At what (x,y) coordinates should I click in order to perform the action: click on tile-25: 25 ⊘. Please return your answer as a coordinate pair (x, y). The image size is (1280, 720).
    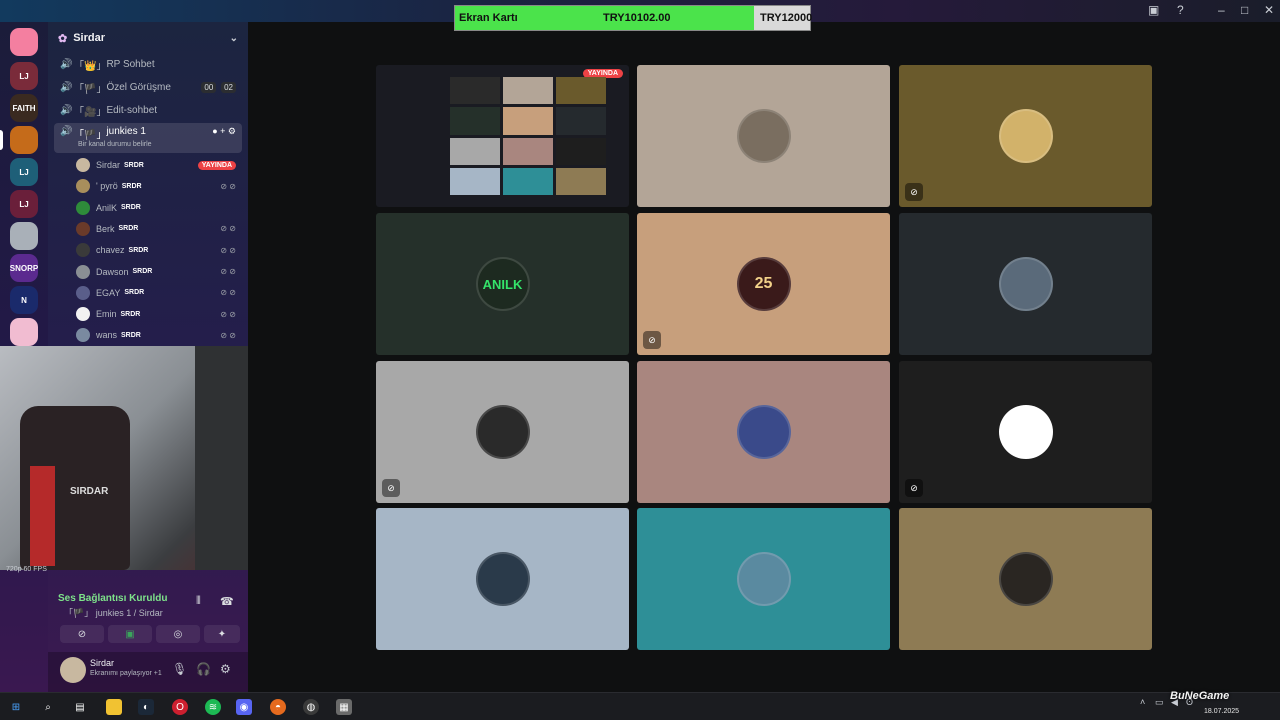
    Looking at the image, I should click on (763, 284).